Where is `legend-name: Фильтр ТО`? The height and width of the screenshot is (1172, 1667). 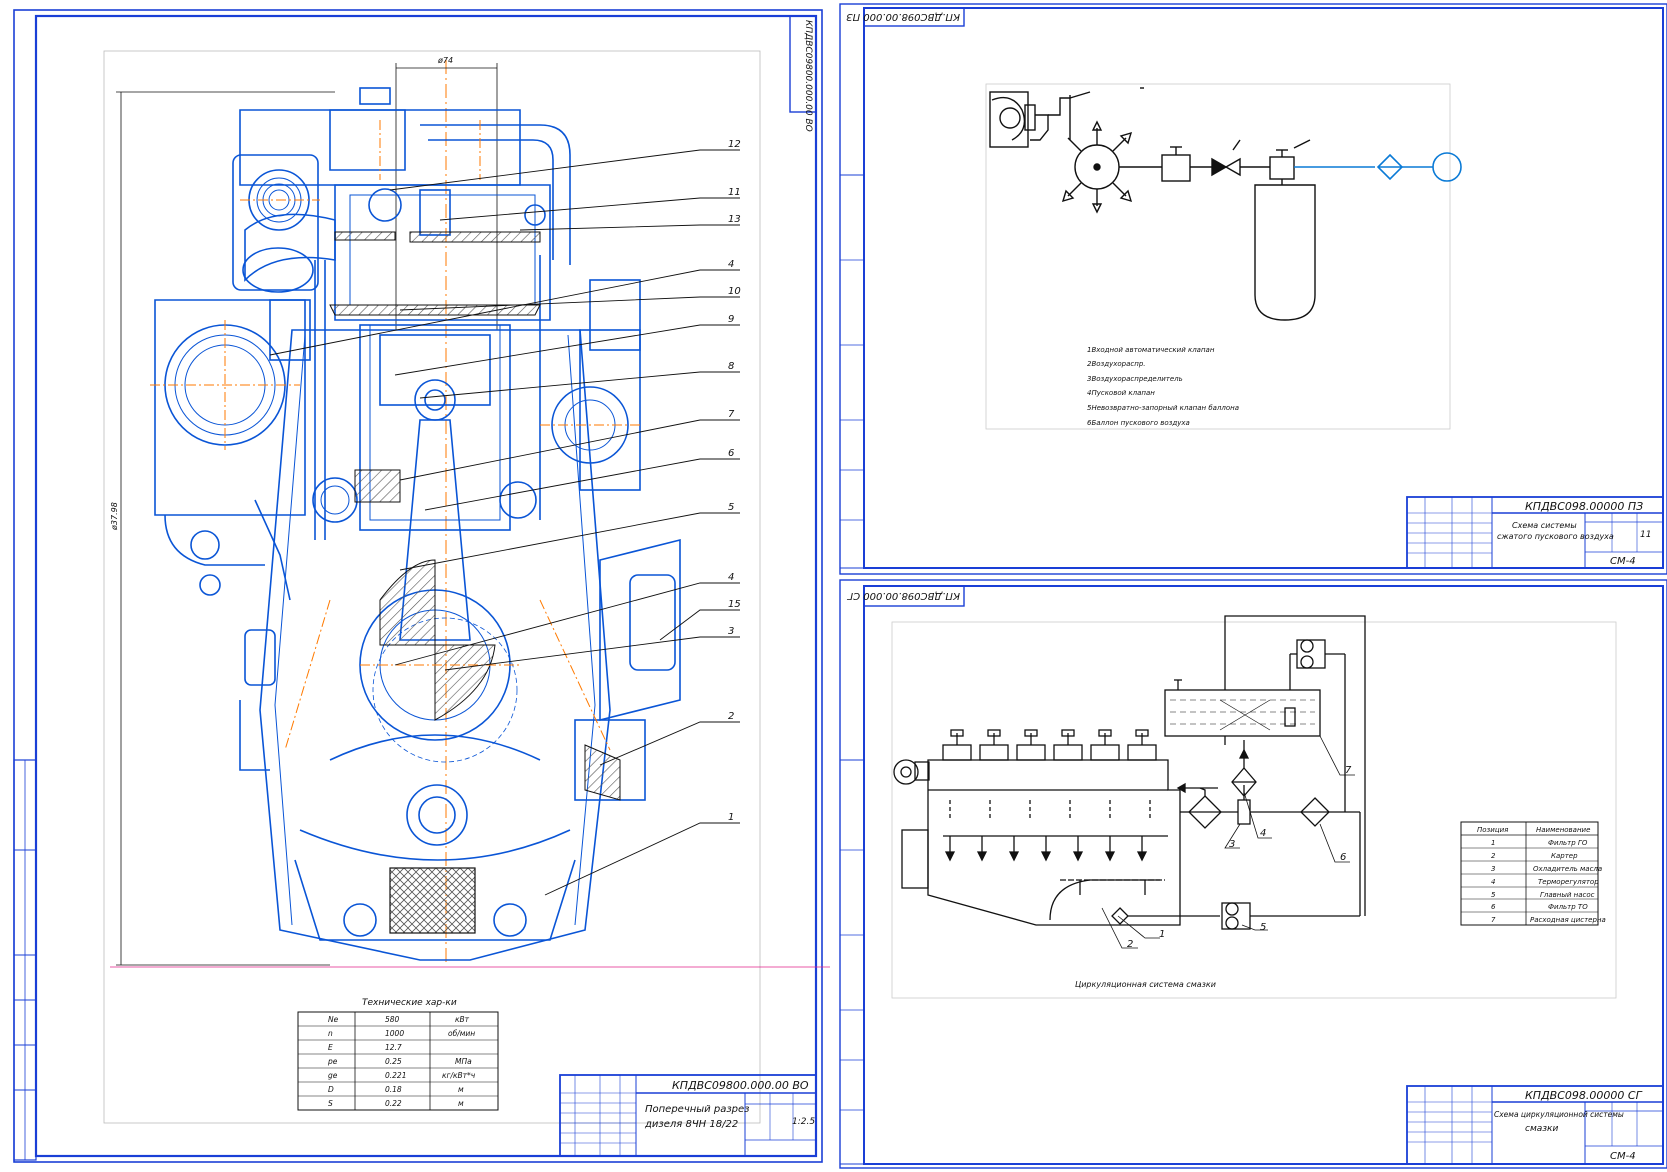
legend-name: Фильтр ТО is located at coordinates (1568, 907).